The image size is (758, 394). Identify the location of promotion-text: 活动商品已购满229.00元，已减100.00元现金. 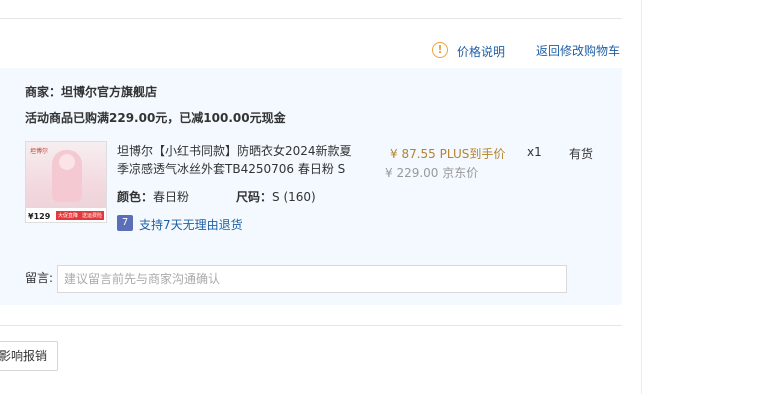
(155, 118).